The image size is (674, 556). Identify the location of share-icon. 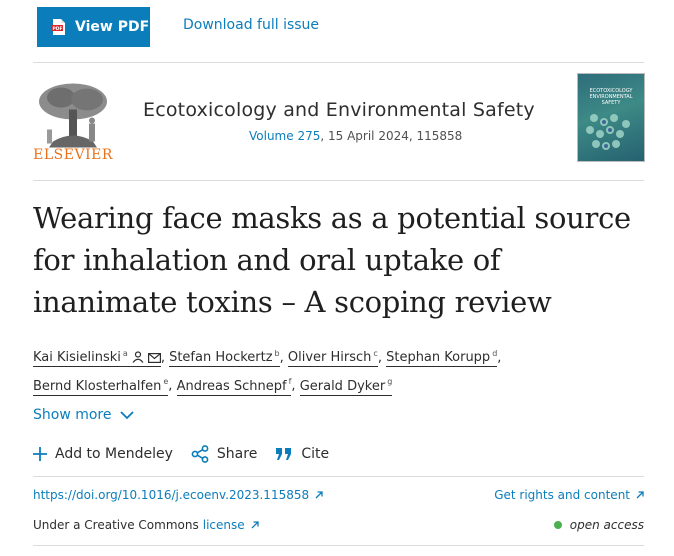
(200, 454).